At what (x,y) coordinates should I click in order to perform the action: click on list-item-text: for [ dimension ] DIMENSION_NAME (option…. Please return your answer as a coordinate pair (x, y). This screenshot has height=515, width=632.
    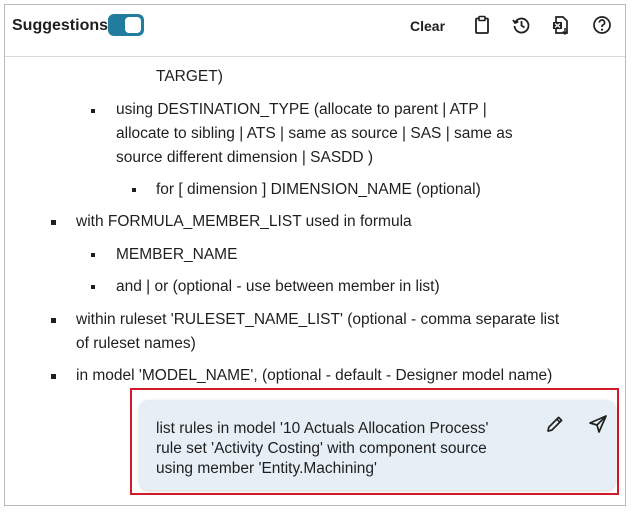
    Looking at the image, I should click on (318, 189).